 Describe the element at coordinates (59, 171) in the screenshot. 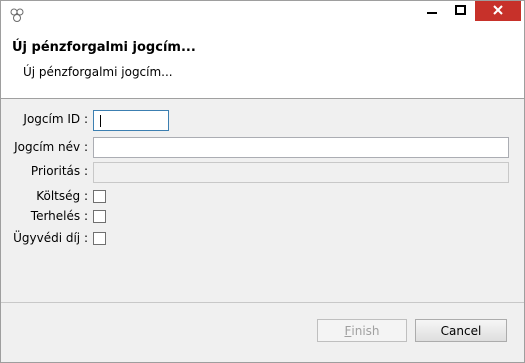

I see `prioritas-label: Prioritás :` at that location.